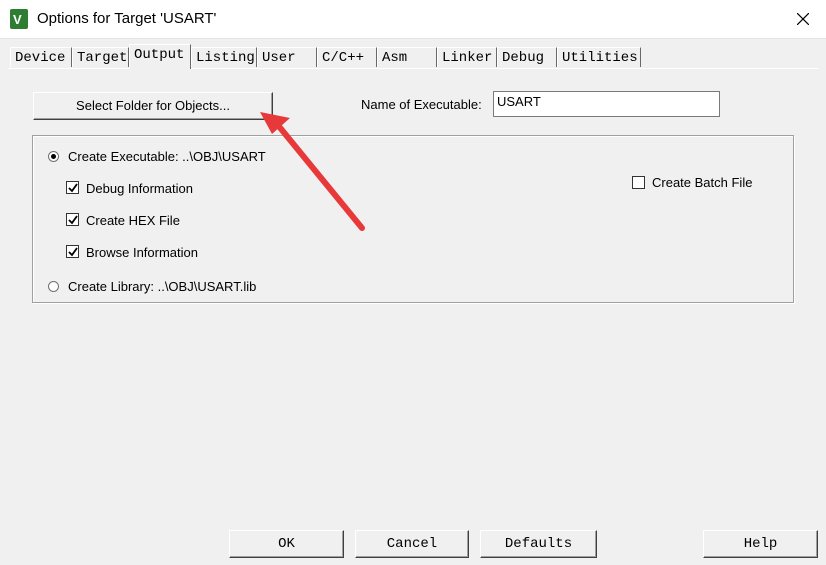 Image resolution: width=826 pixels, height=565 pixels. I want to click on debug-information-checkbox, so click(72, 187).